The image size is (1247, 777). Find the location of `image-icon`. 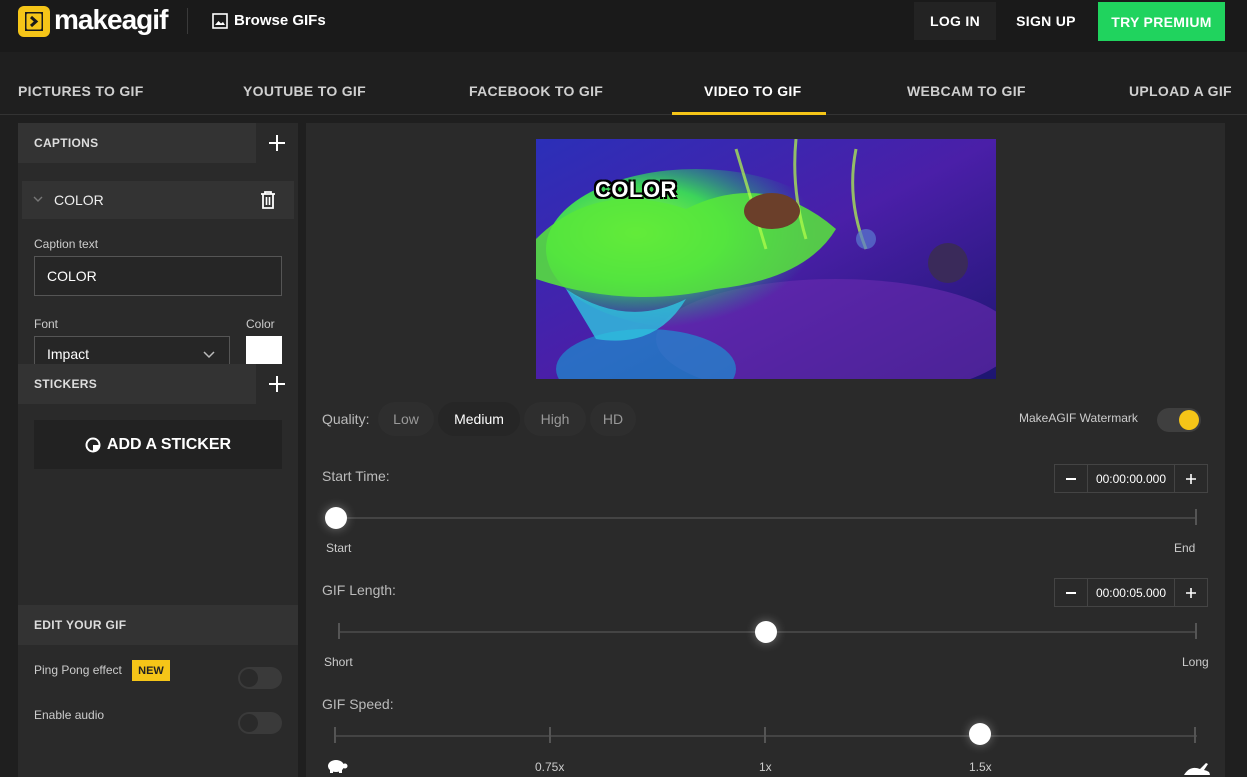

image-icon is located at coordinates (220, 20).